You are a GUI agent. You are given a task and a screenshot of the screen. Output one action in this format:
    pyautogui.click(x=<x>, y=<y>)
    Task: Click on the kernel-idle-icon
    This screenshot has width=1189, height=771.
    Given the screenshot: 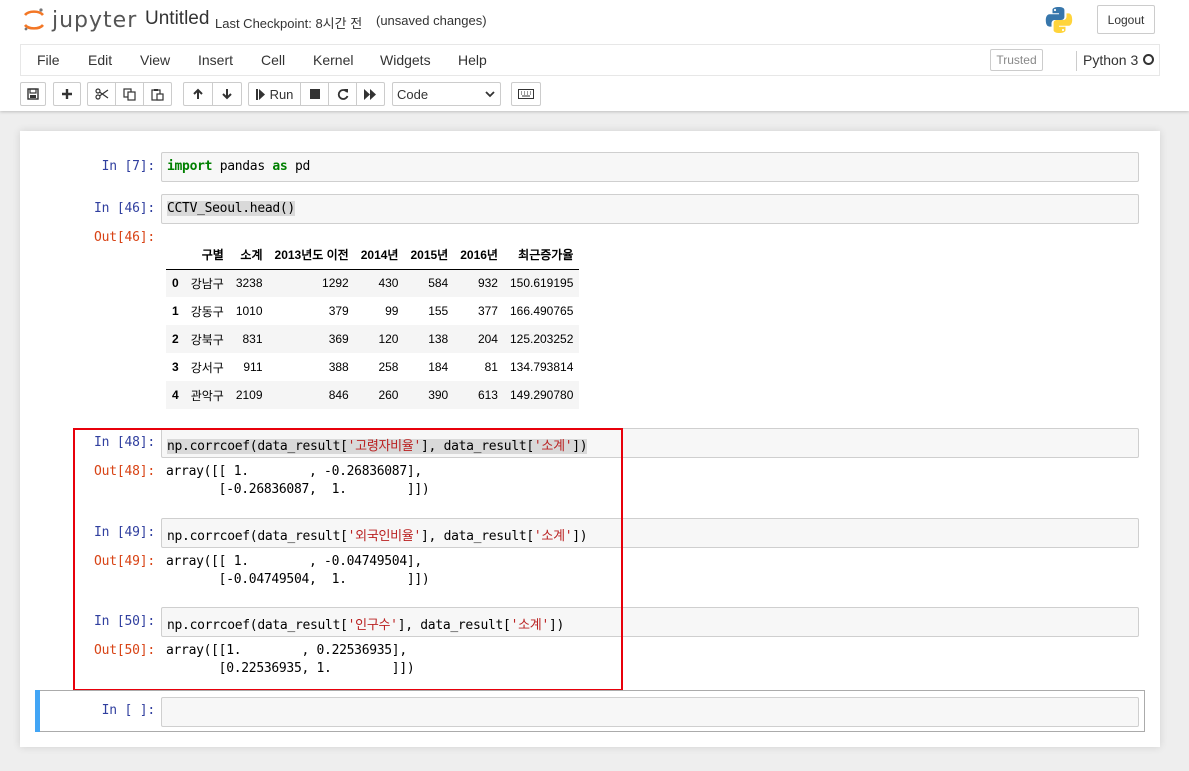 What is the action you would take?
    pyautogui.click(x=1148, y=59)
    